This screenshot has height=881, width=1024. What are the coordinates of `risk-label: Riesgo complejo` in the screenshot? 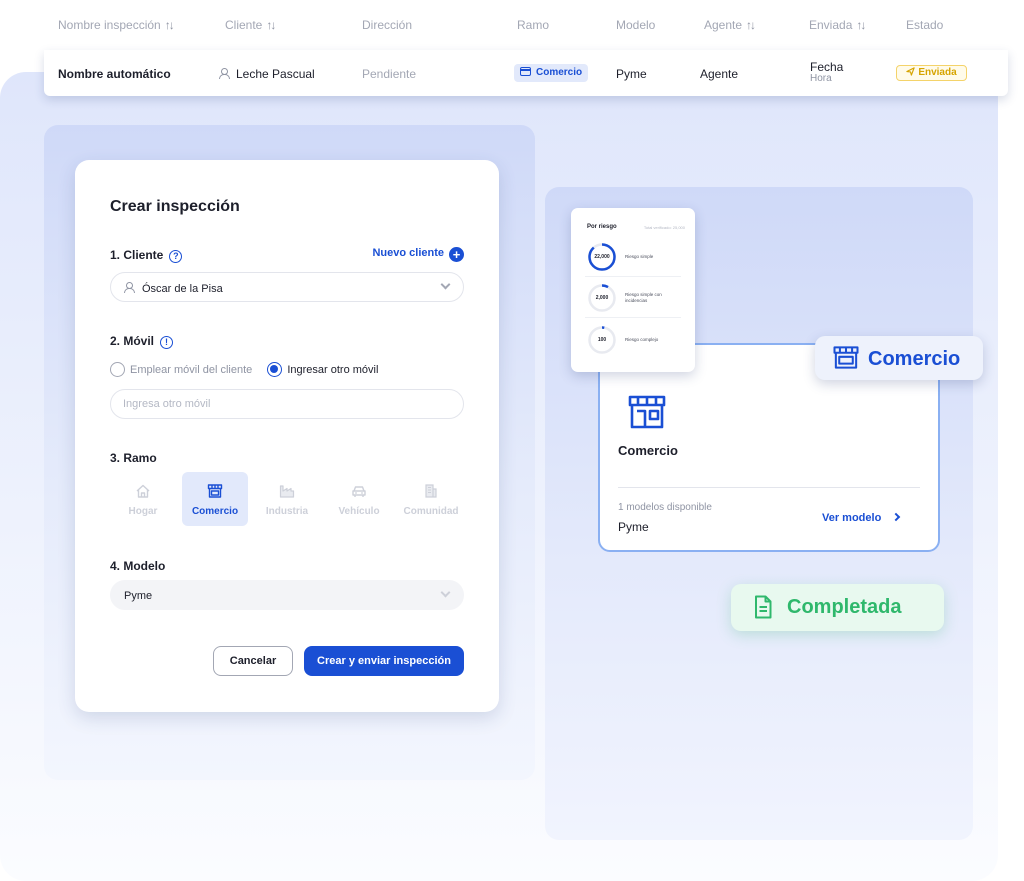 It's located at (642, 339).